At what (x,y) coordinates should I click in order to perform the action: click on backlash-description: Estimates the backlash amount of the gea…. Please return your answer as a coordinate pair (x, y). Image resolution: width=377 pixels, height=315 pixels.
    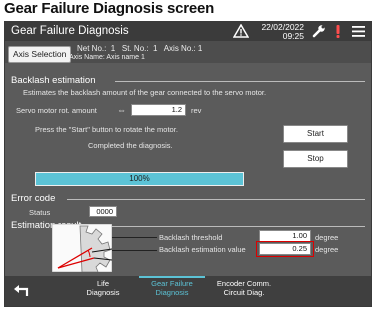
    Looking at the image, I should click on (145, 92).